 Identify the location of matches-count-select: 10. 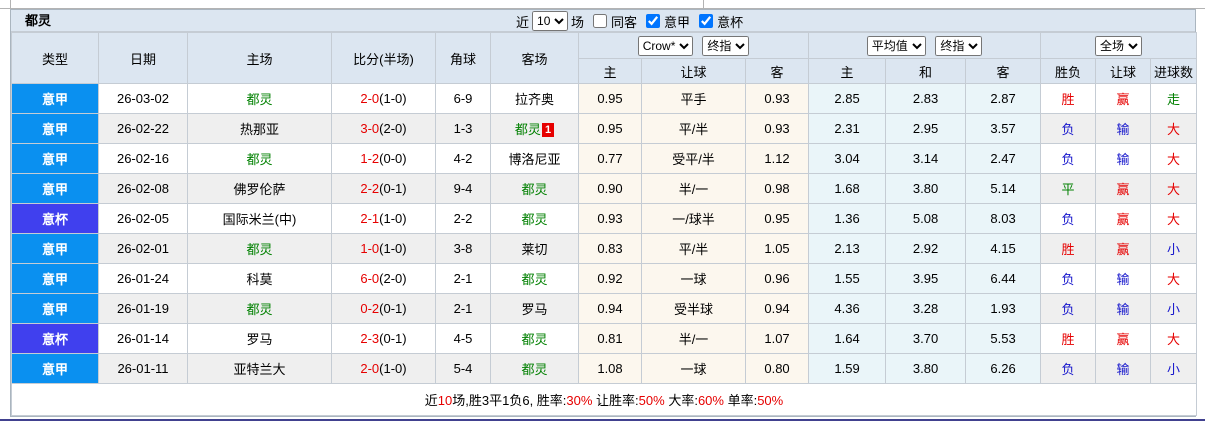
(550, 21).